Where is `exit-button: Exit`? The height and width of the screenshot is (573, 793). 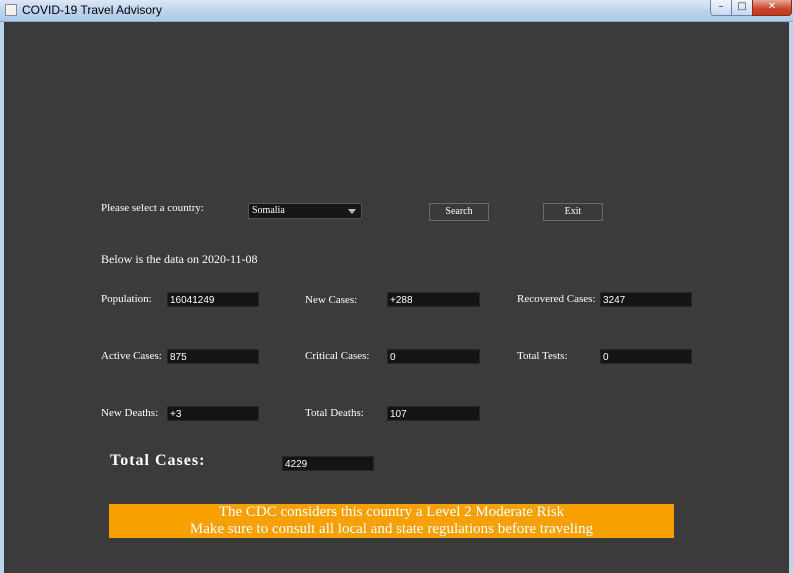
exit-button: Exit is located at coordinates (573, 212).